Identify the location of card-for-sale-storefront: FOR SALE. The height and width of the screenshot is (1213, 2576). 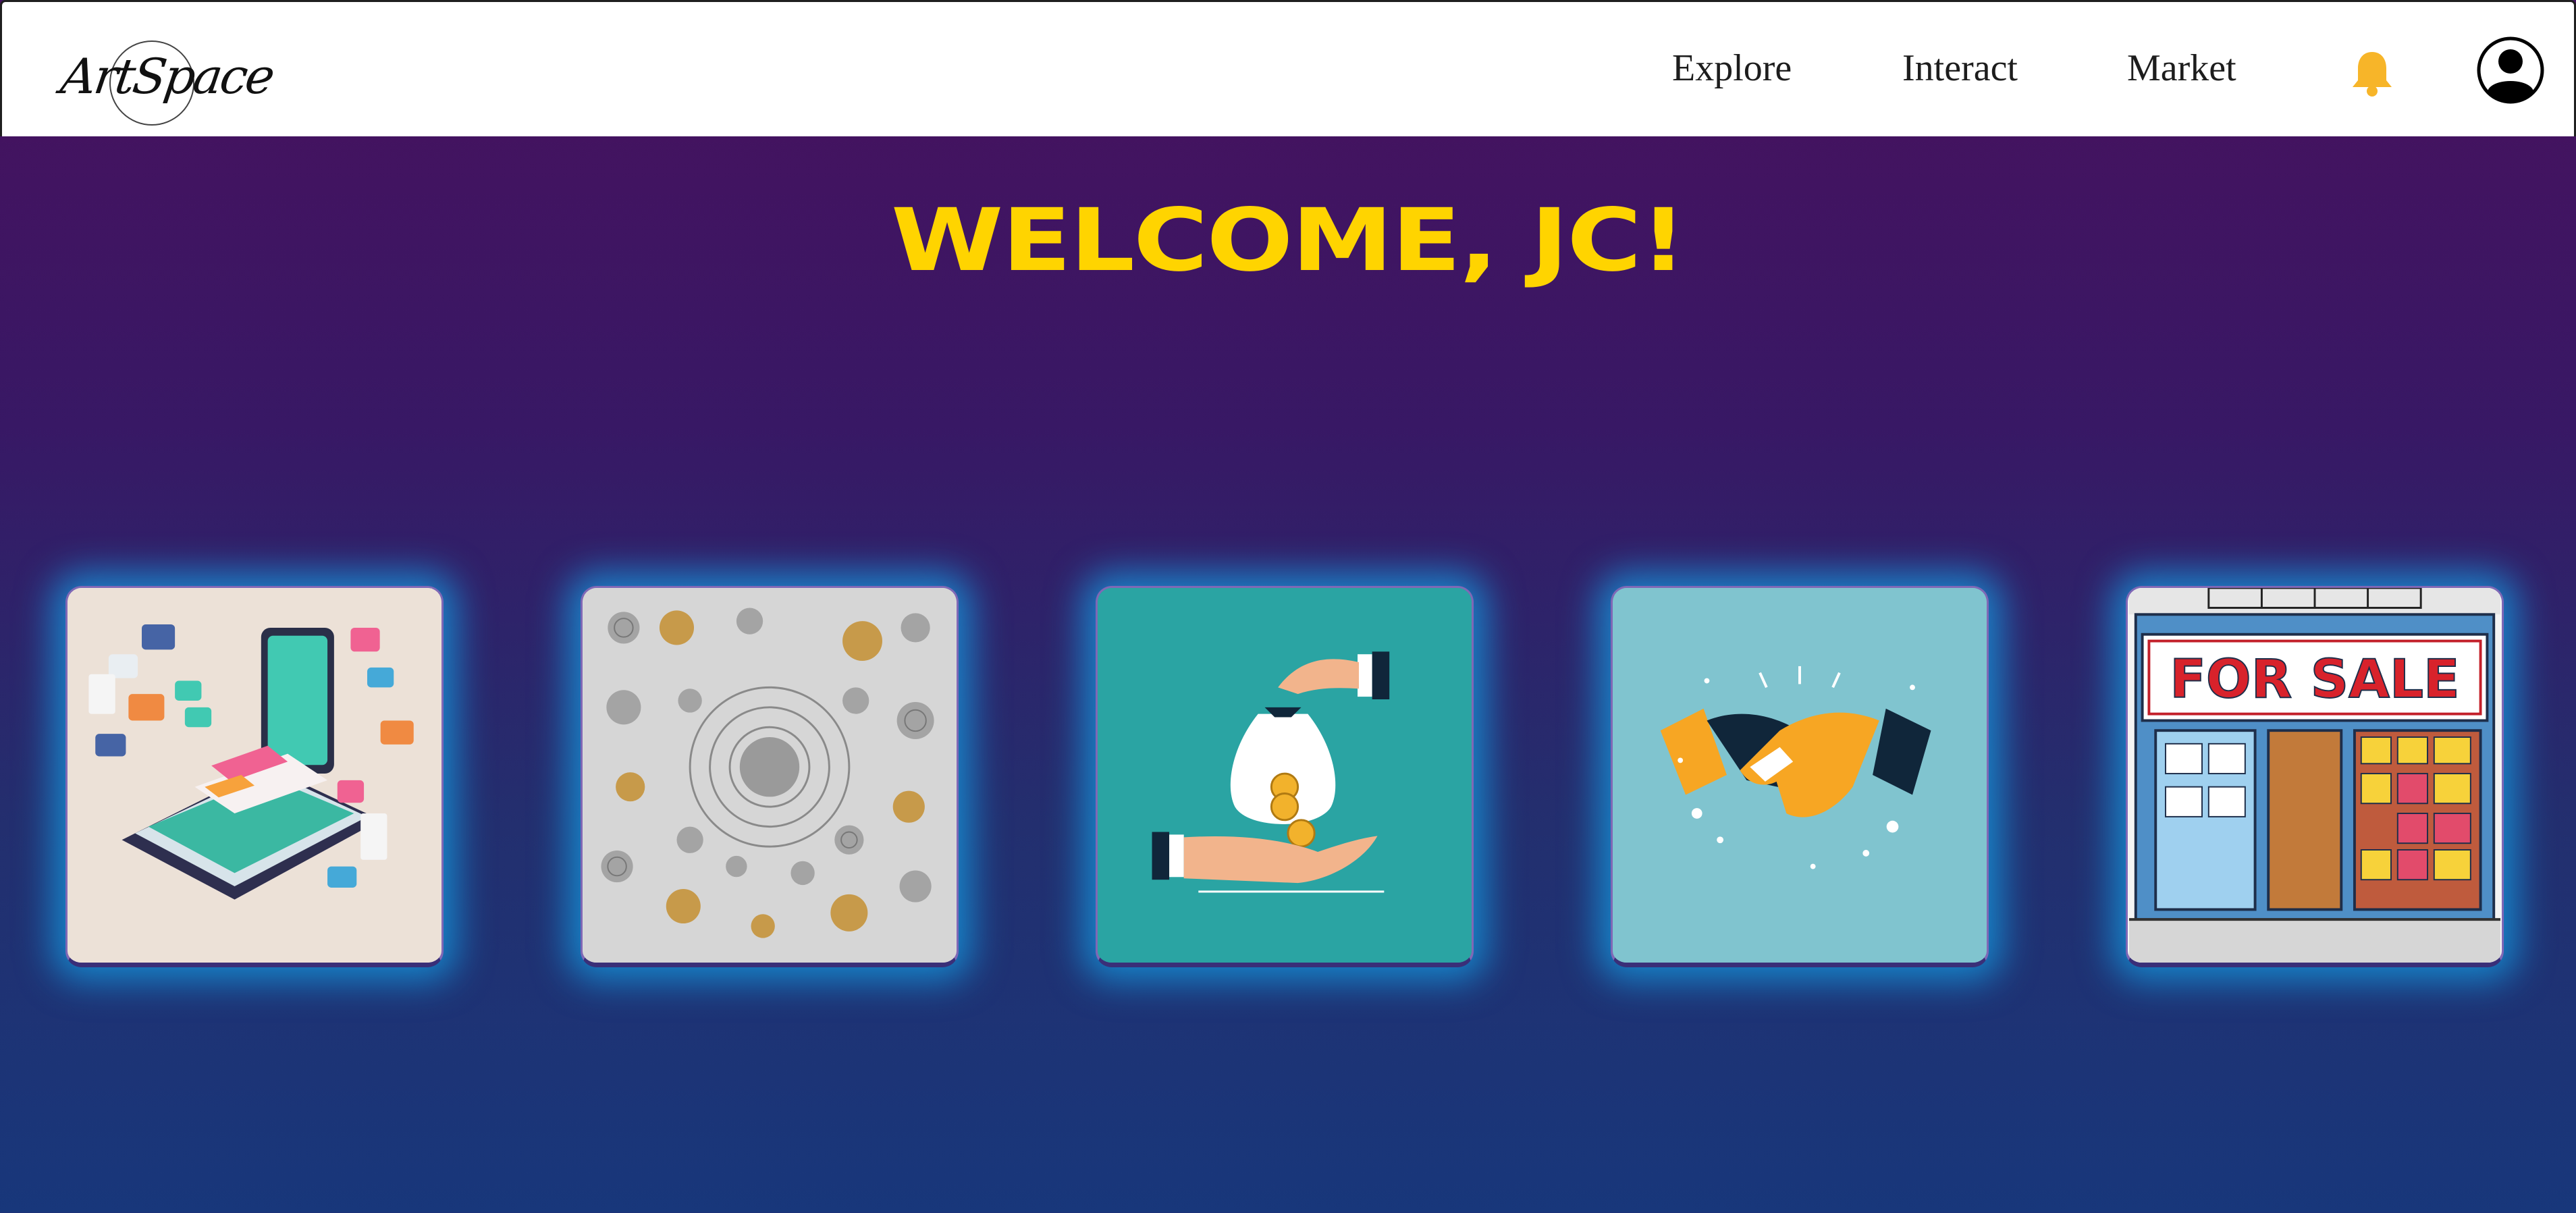
(2315, 776).